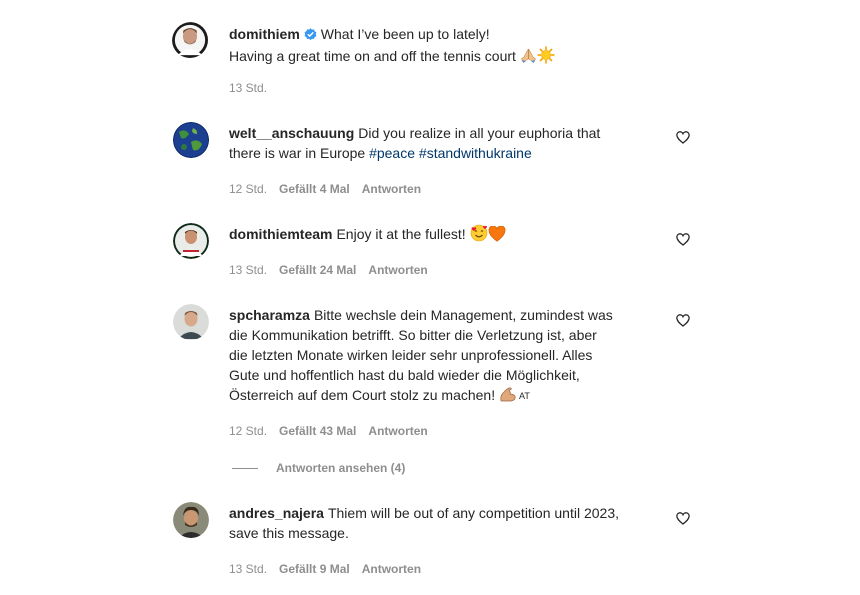 The height and width of the screenshot is (595, 860). I want to click on comment-avatar-spcharamza, so click(191, 322).